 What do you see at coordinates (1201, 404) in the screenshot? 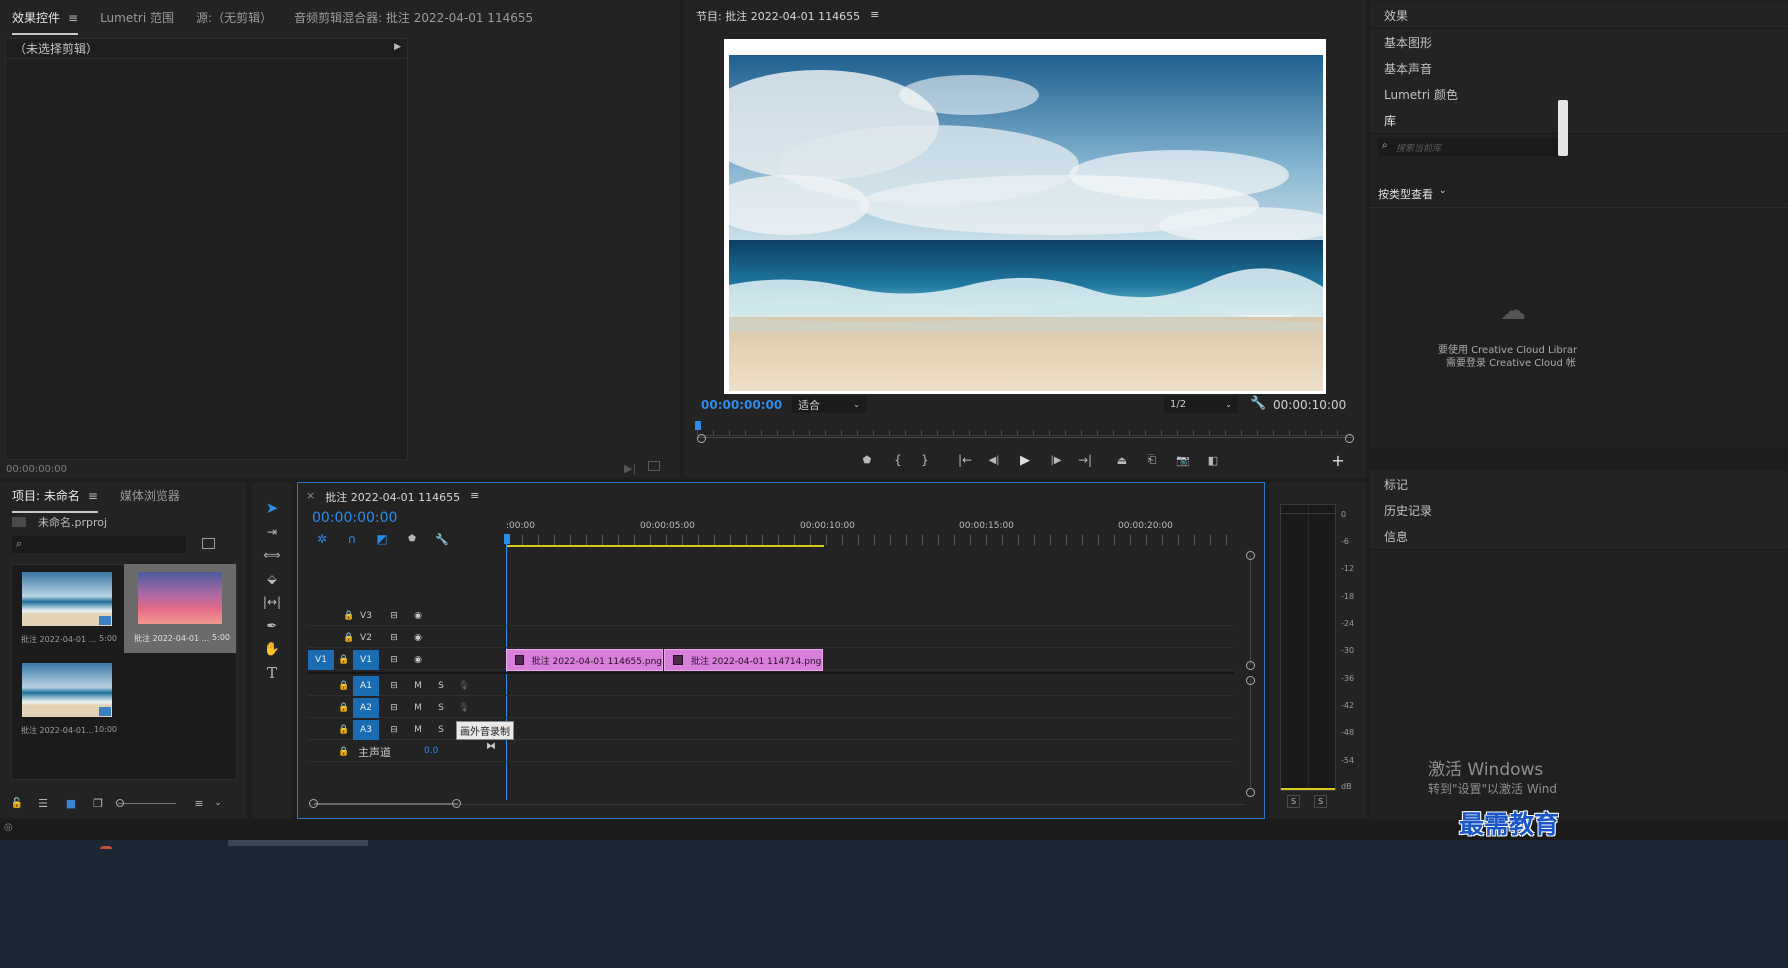
I see `resolution-select: 1/2 ⌄` at bounding box center [1201, 404].